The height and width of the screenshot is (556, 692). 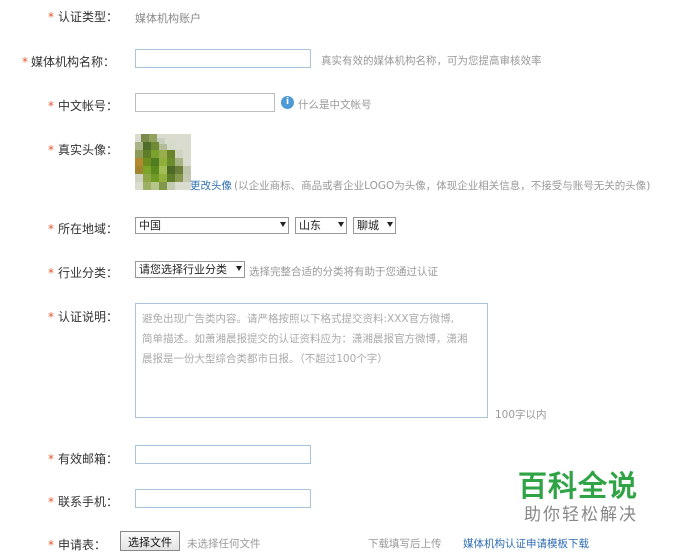 I want to click on cert-type-label: 认证类型：, so click(x=88, y=17).